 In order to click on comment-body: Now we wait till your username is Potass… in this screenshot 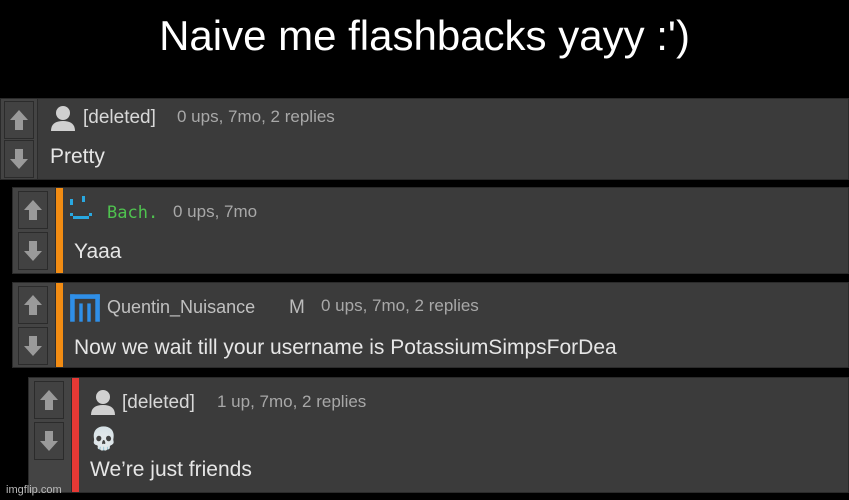, I will do `click(345, 347)`.